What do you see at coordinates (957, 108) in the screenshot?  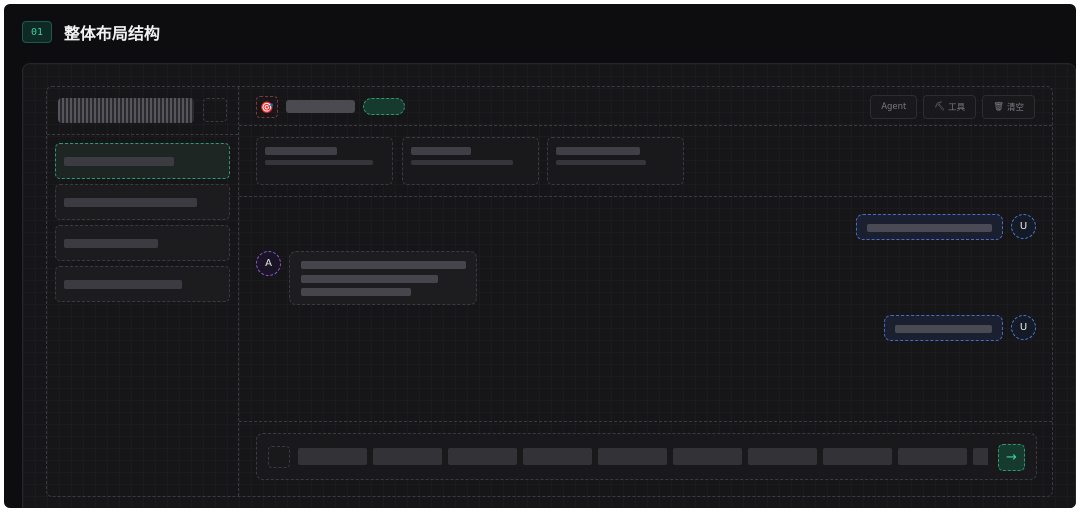 I see `tools-button-label: 工具` at bounding box center [957, 108].